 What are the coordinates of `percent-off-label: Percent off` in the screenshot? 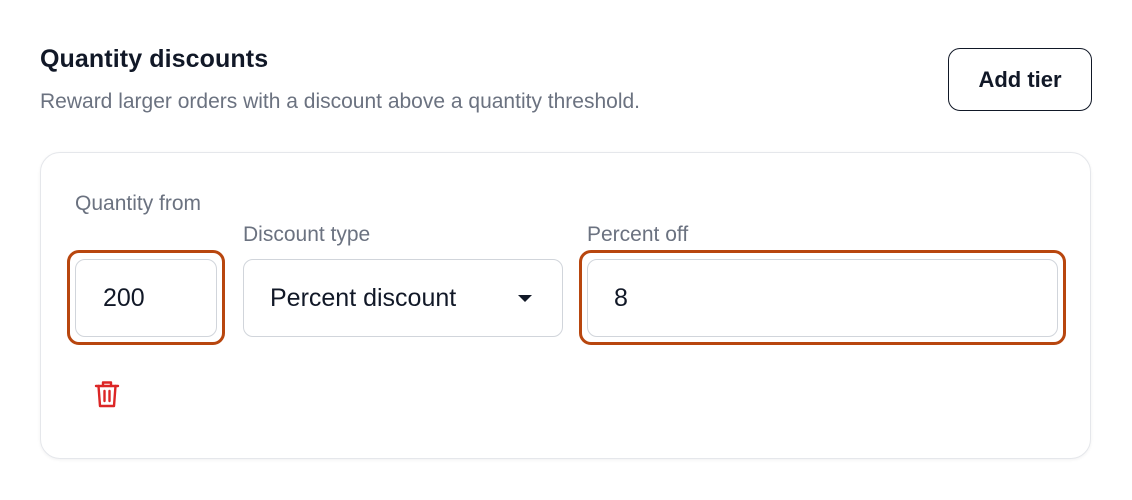 It's located at (638, 234).